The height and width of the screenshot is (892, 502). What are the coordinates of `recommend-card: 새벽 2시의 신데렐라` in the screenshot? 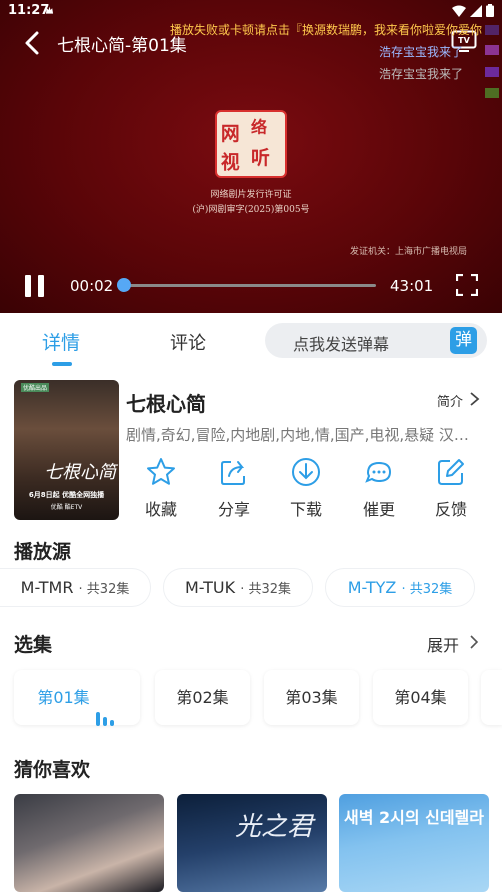 It's located at (414, 843).